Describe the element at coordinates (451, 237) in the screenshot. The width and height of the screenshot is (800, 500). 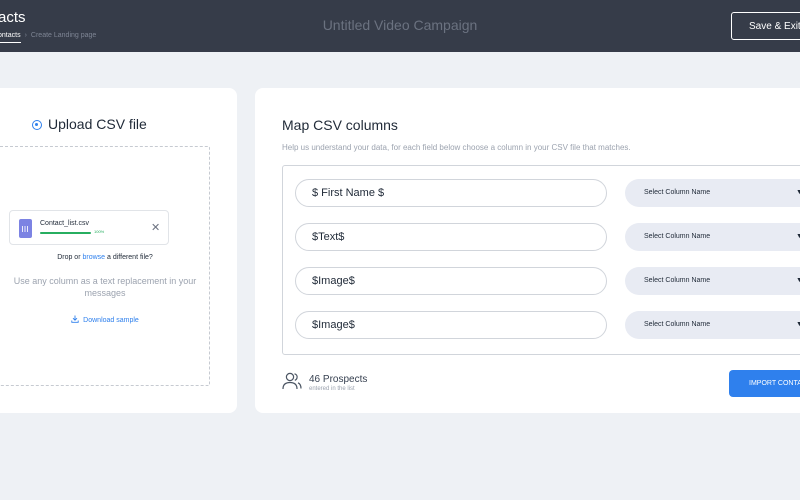
I see `field-text: $Text$` at that location.